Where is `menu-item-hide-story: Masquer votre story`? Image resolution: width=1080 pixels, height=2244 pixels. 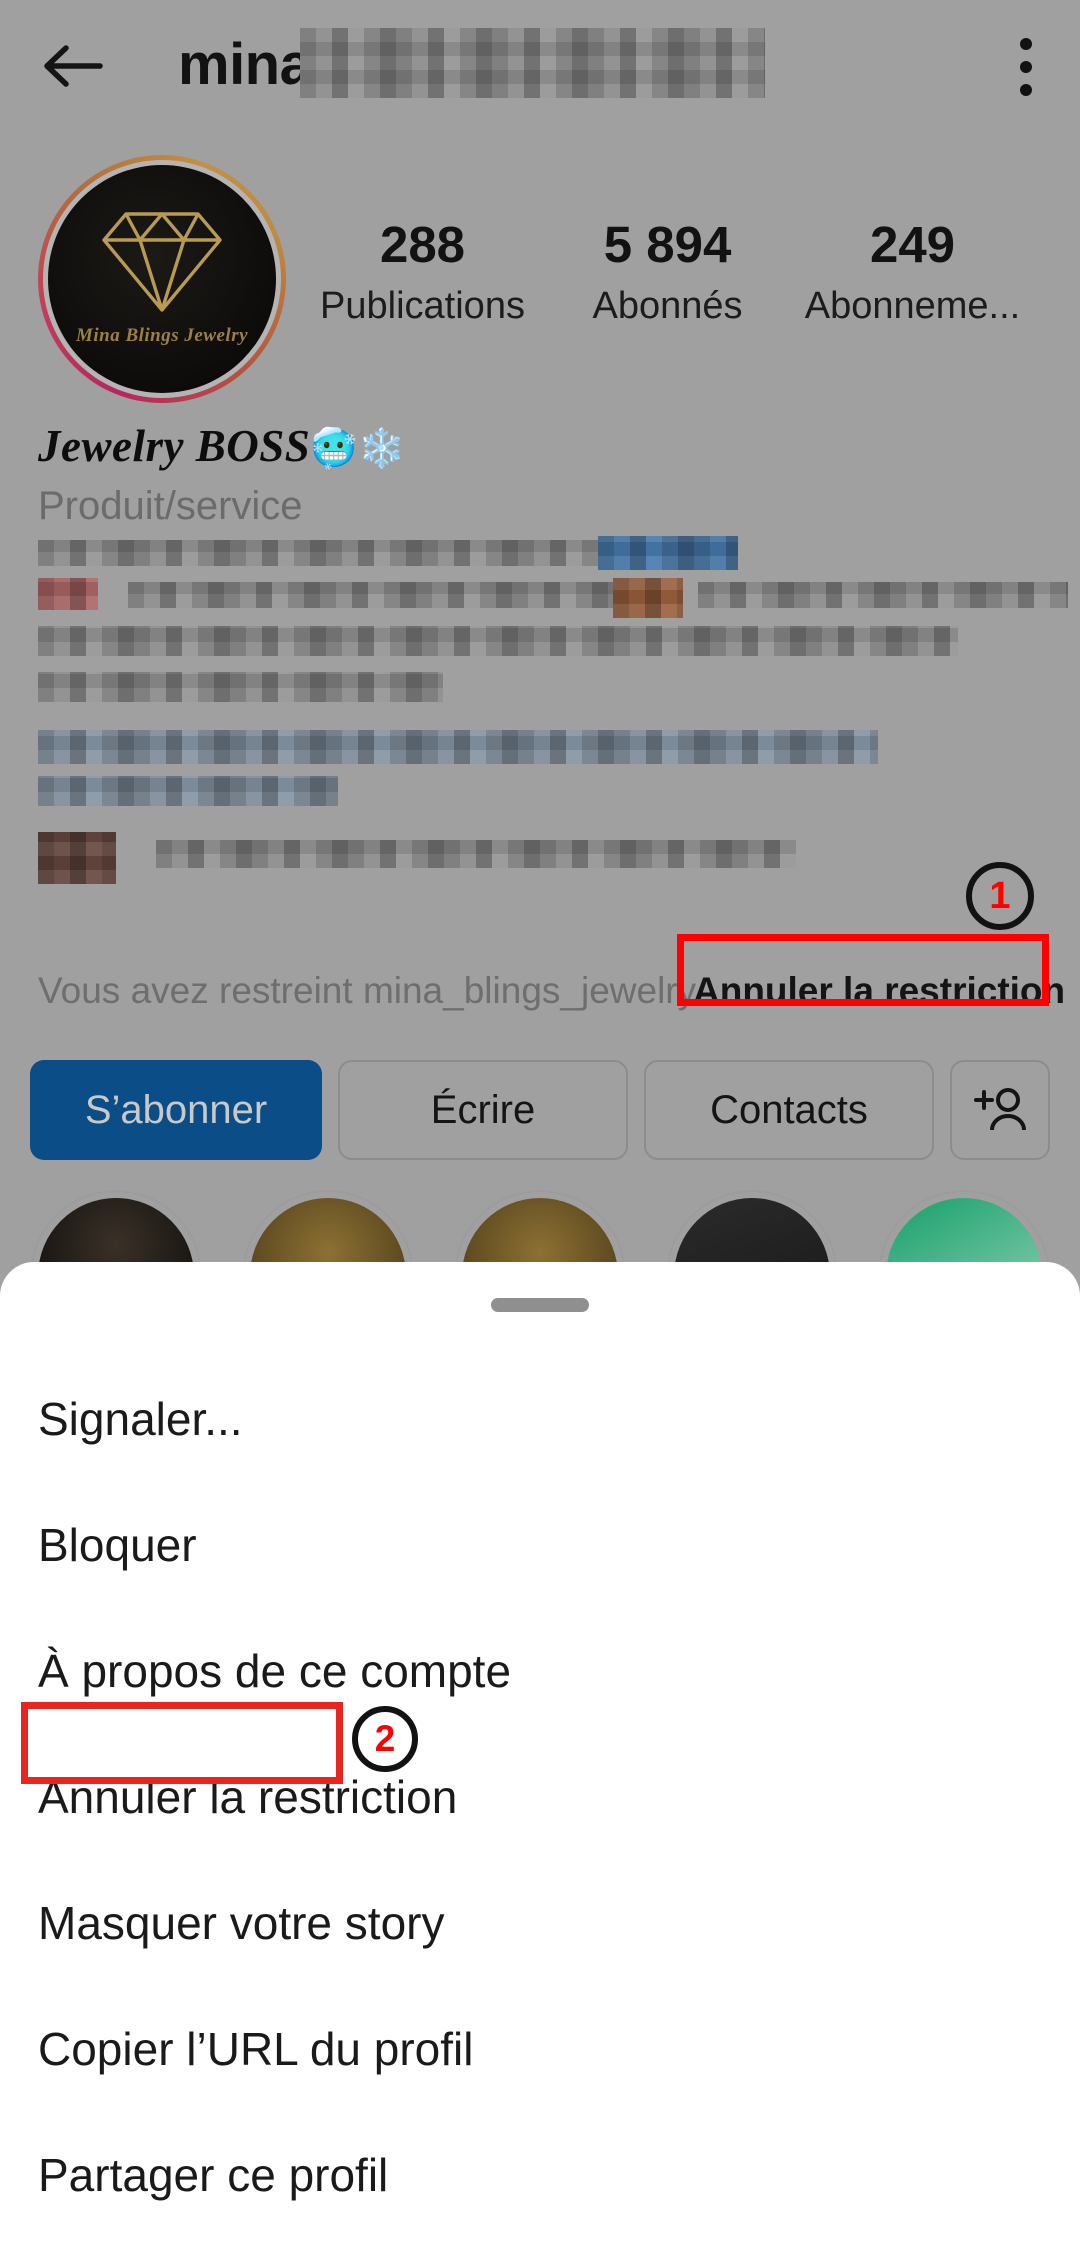
menu-item-hide-story: Masquer votre story is located at coordinates (540, 1923).